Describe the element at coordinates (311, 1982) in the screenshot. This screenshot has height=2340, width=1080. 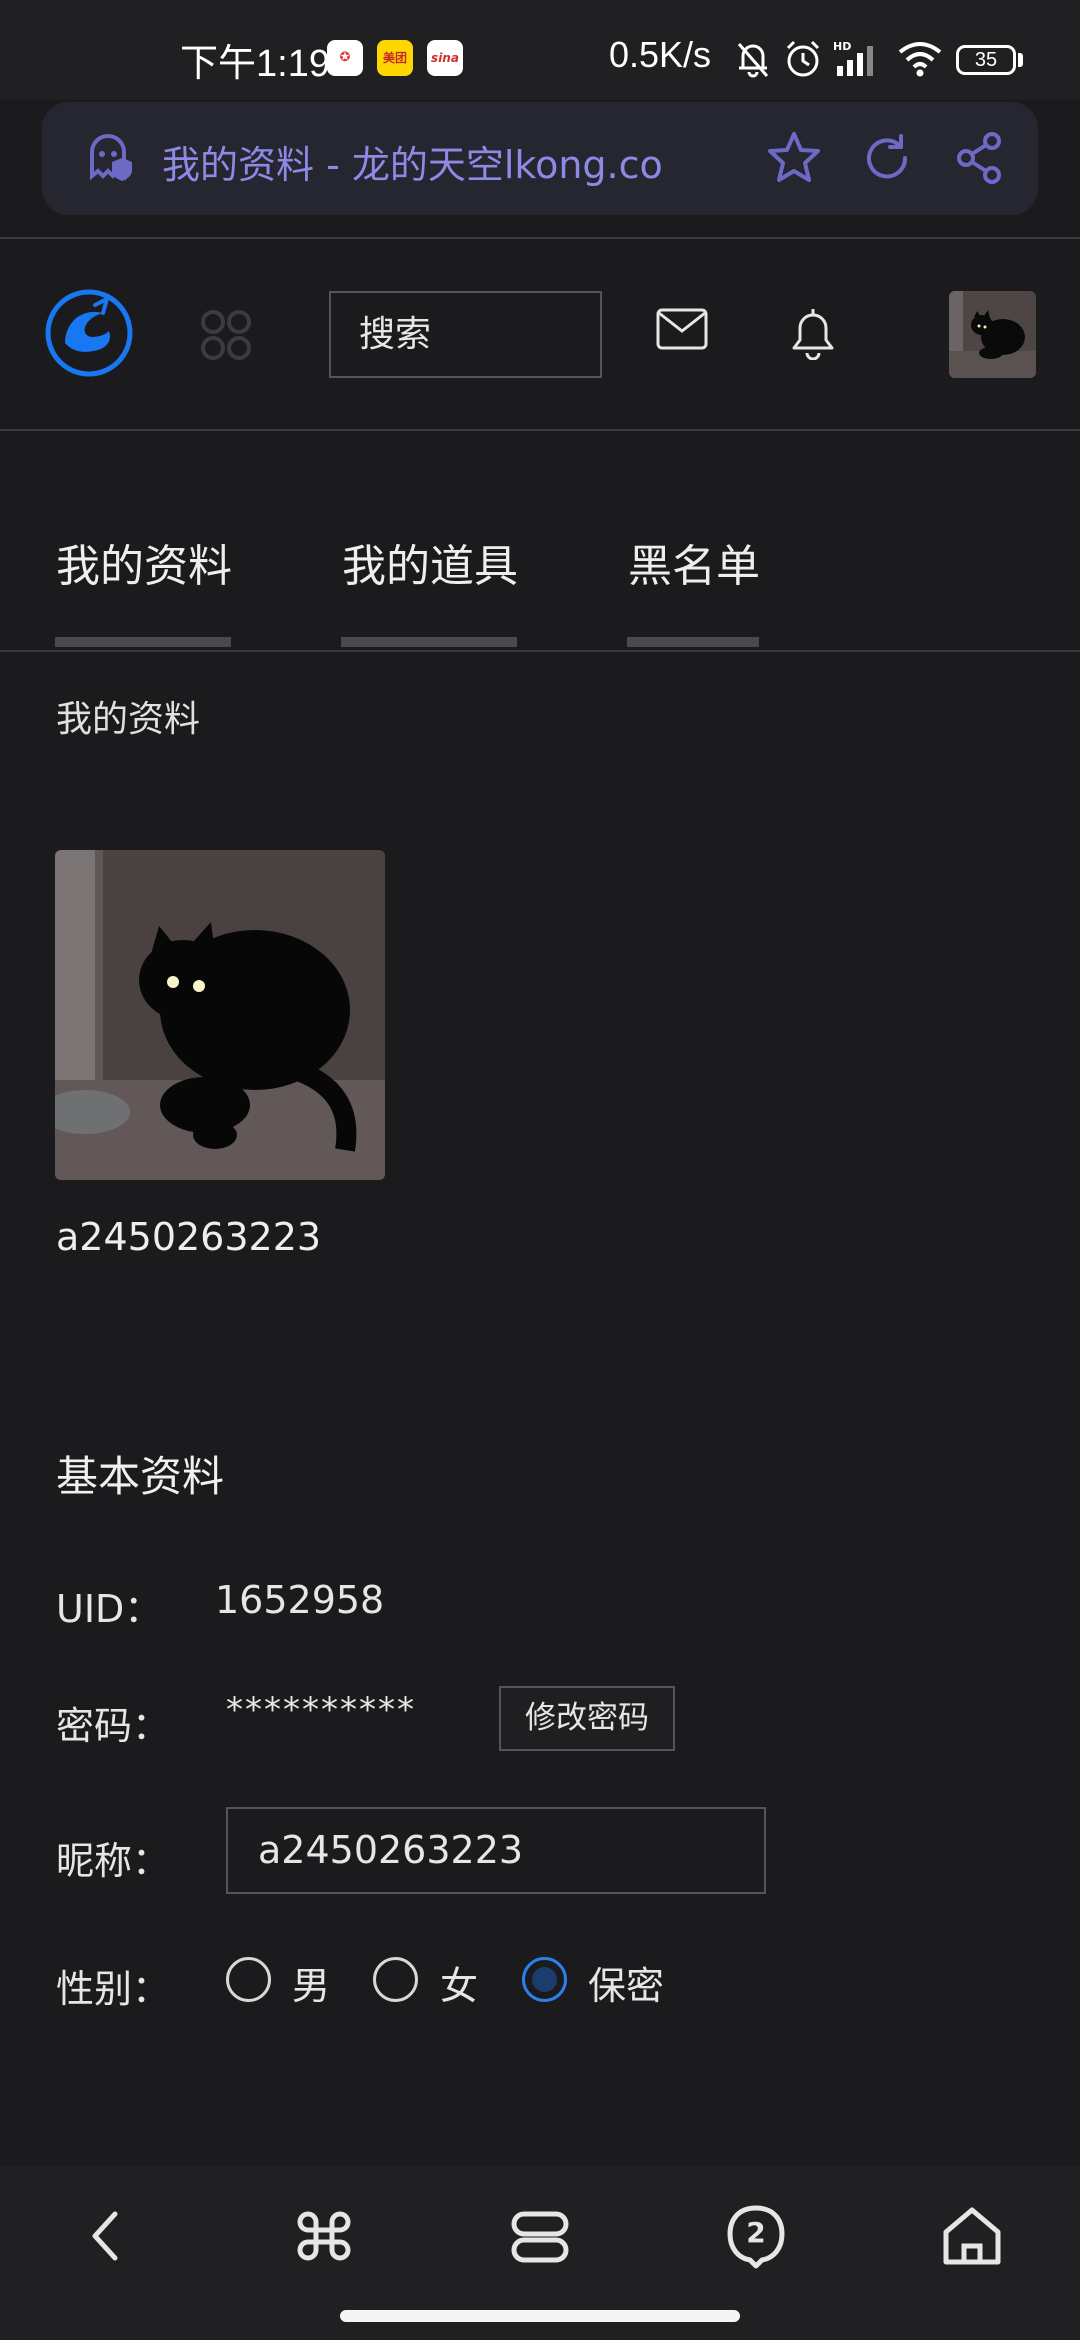
I see `gender-option-male: 男` at that location.